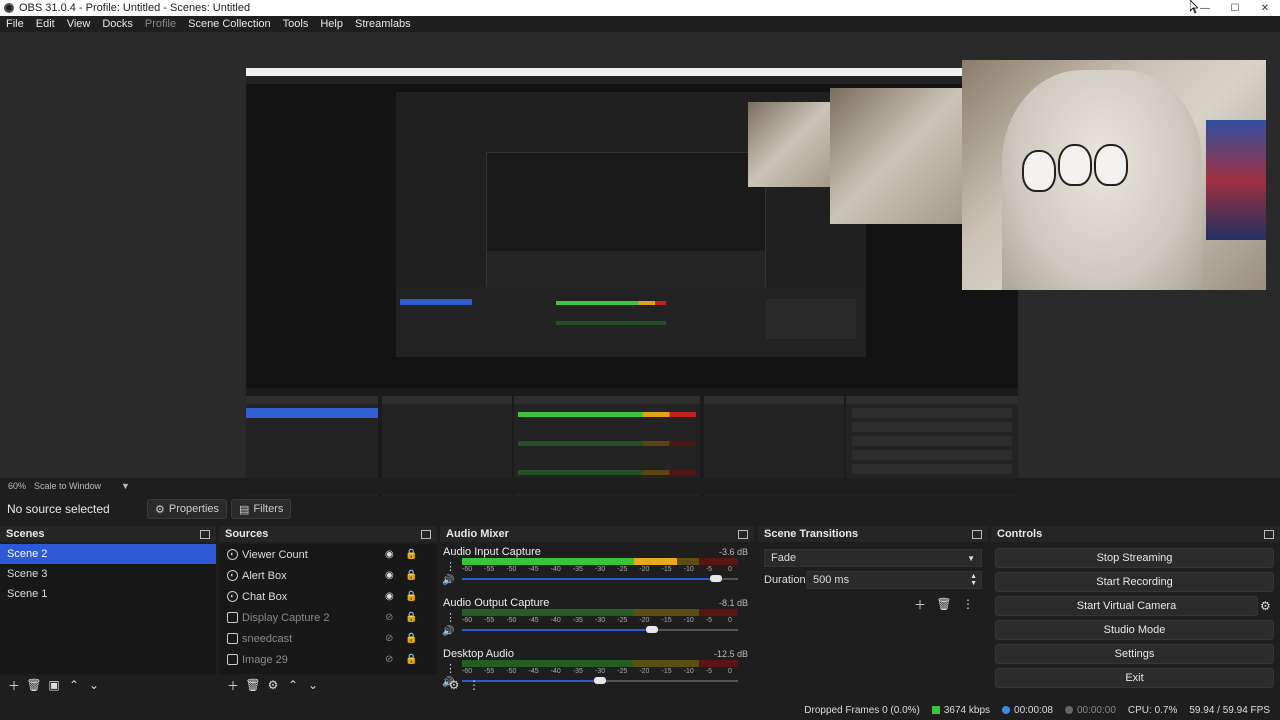  What do you see at coordinates (831, 580) in the screenshot?
I see `duration-value: 500 ms` at bounding box center [831, 580].